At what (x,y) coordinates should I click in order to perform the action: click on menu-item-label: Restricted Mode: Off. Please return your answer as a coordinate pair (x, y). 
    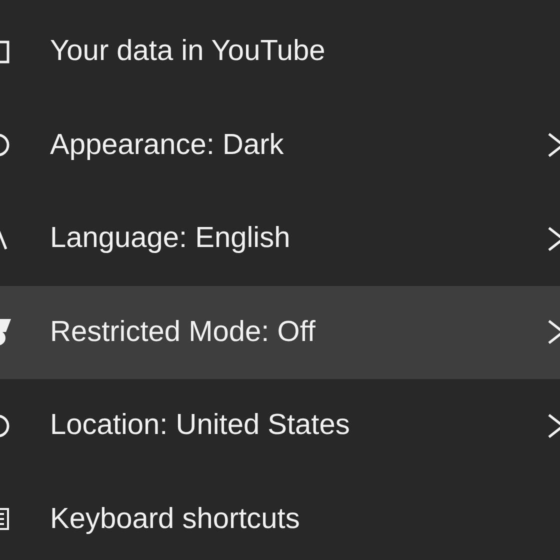
    Looking at the image, I should click on (183, 332).